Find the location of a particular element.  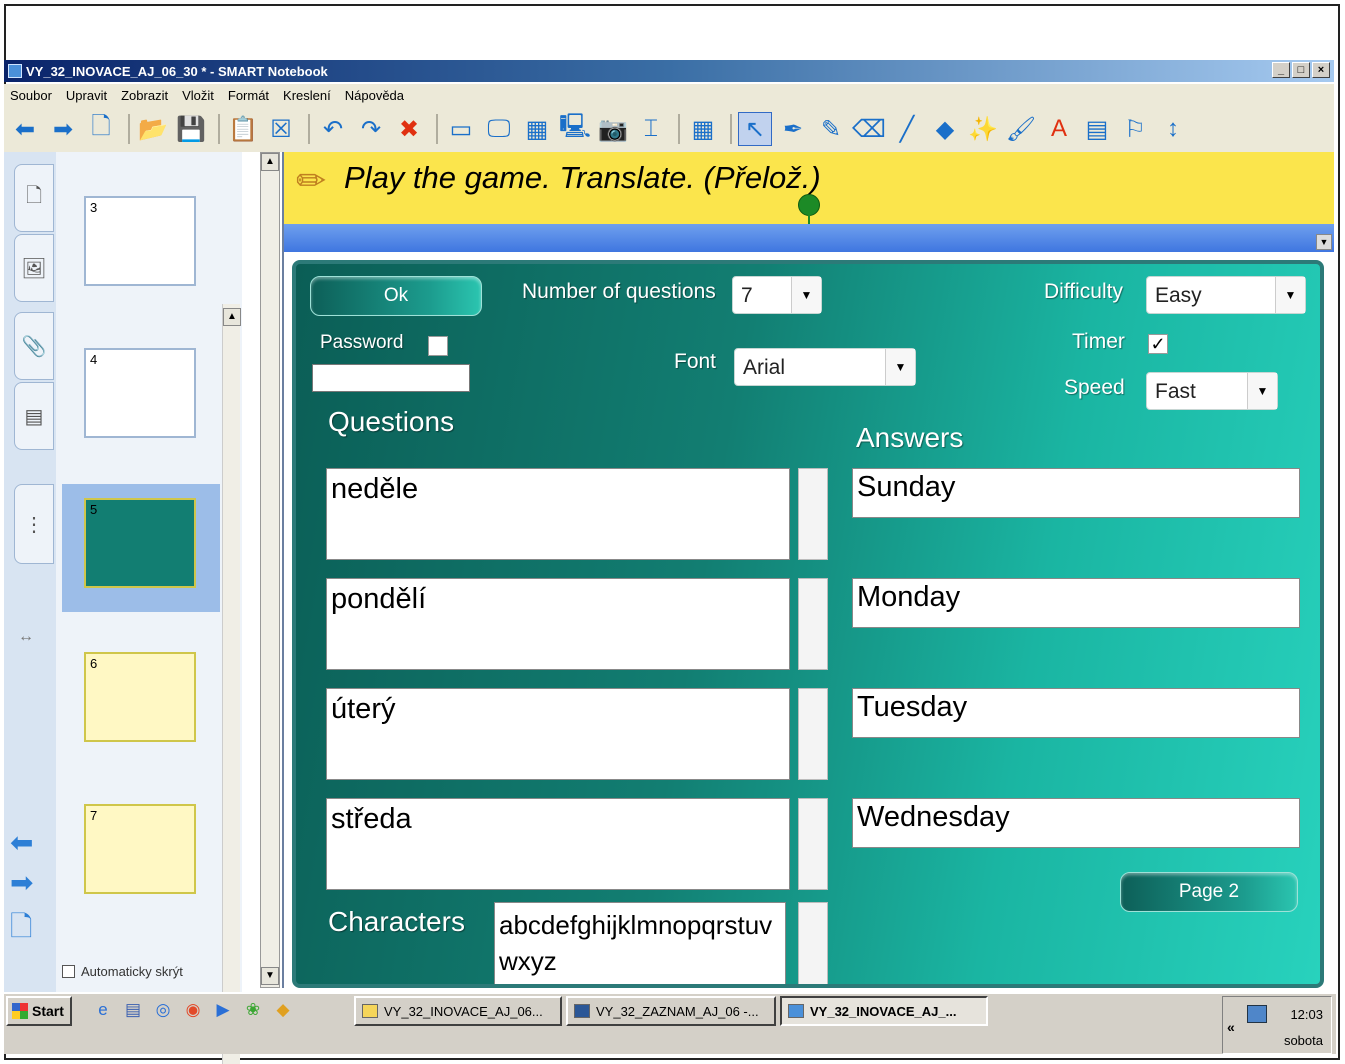

page-thumbnail: 4 is located at coordinates (140, 393).